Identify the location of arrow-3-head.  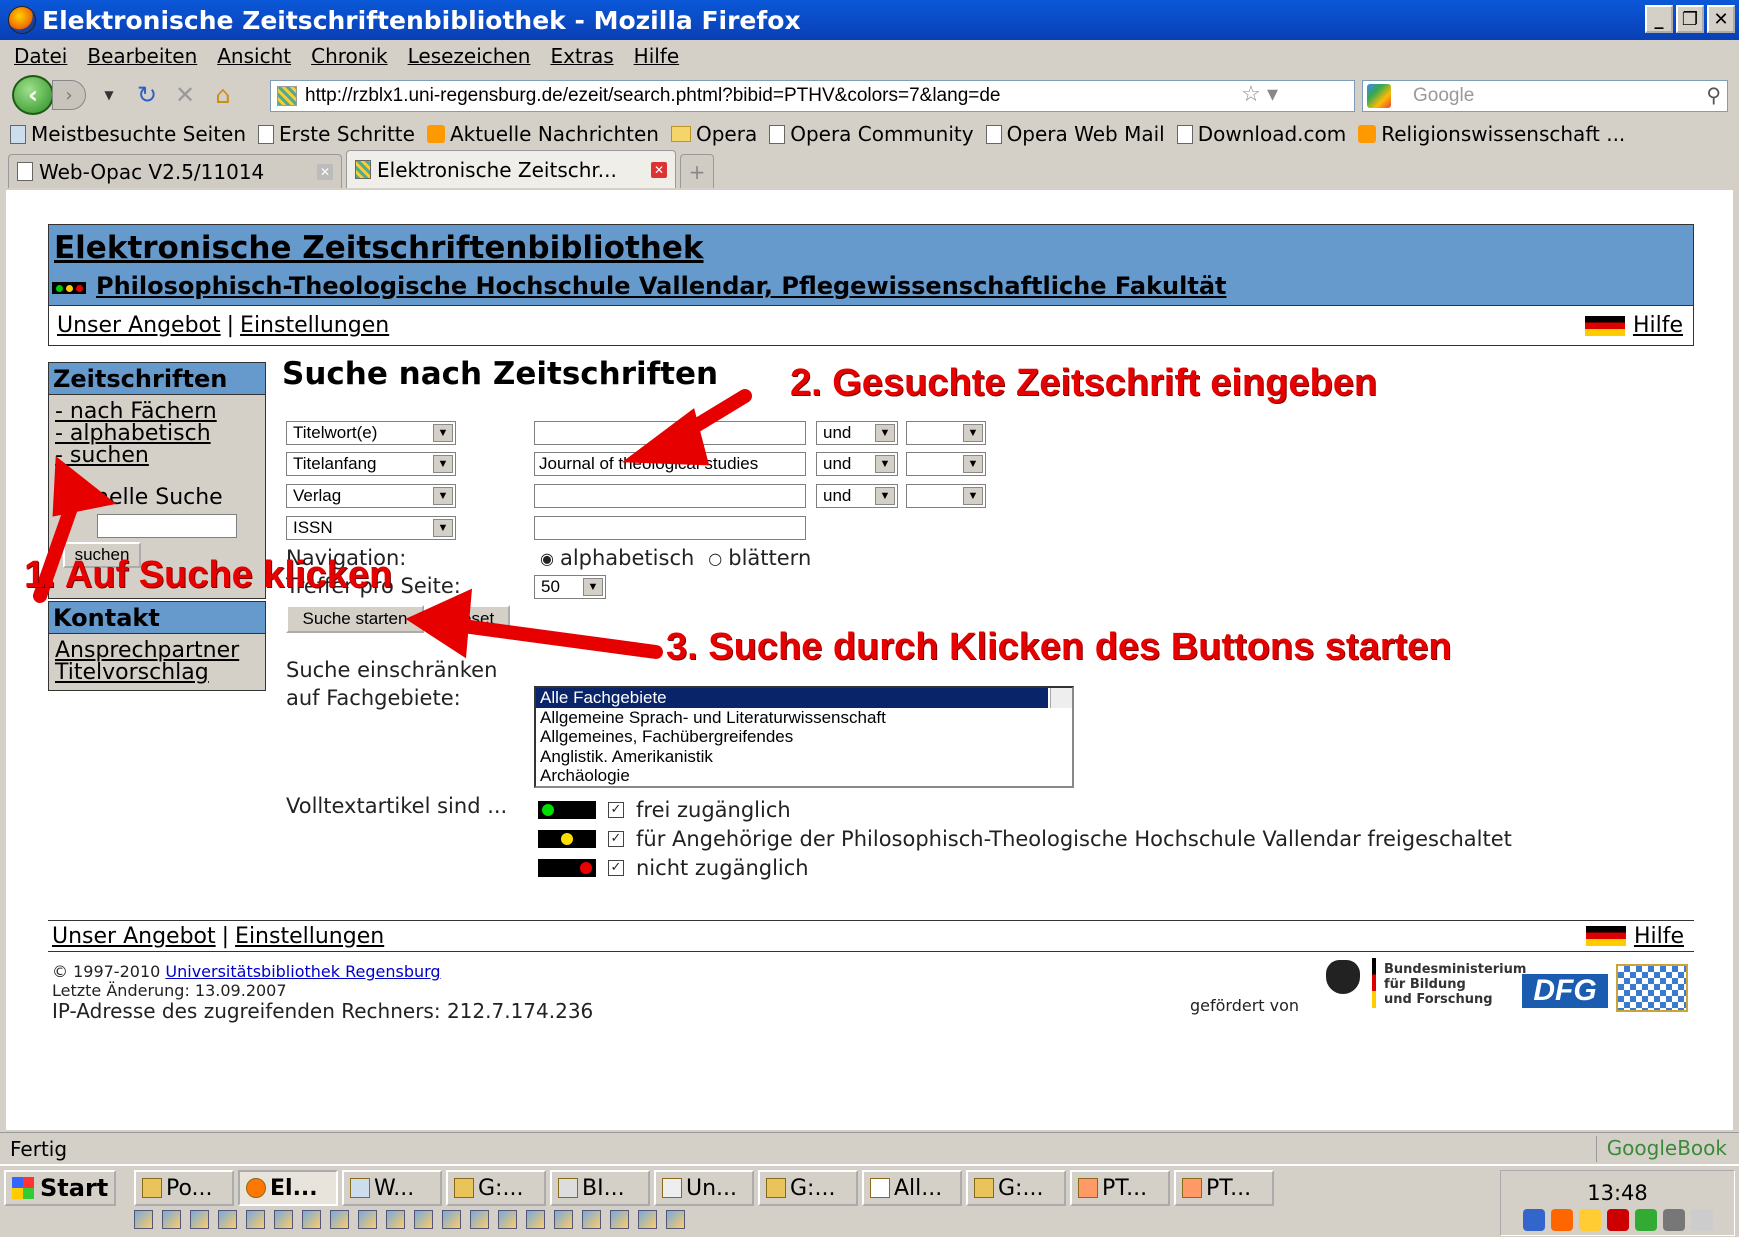
(439, 623).